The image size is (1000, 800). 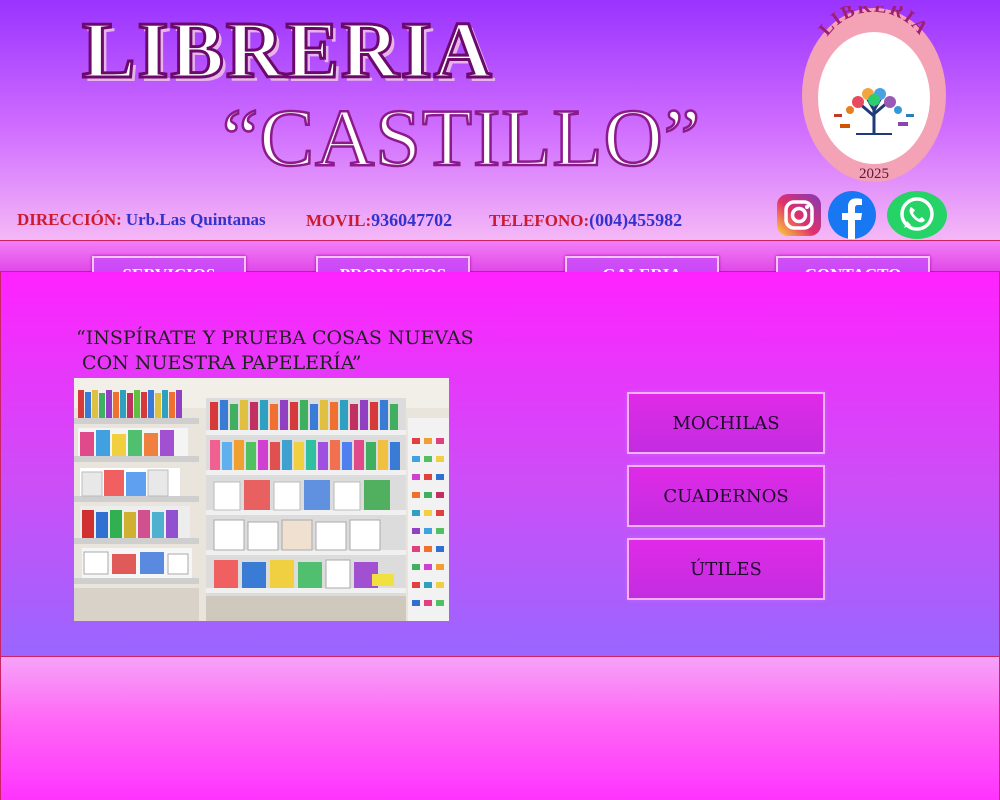 What do you see at coordinates (726, 496) in the screenshot?
I see `category-cuadernos-button: CUADERNOS` at bounding box center [726, 496].